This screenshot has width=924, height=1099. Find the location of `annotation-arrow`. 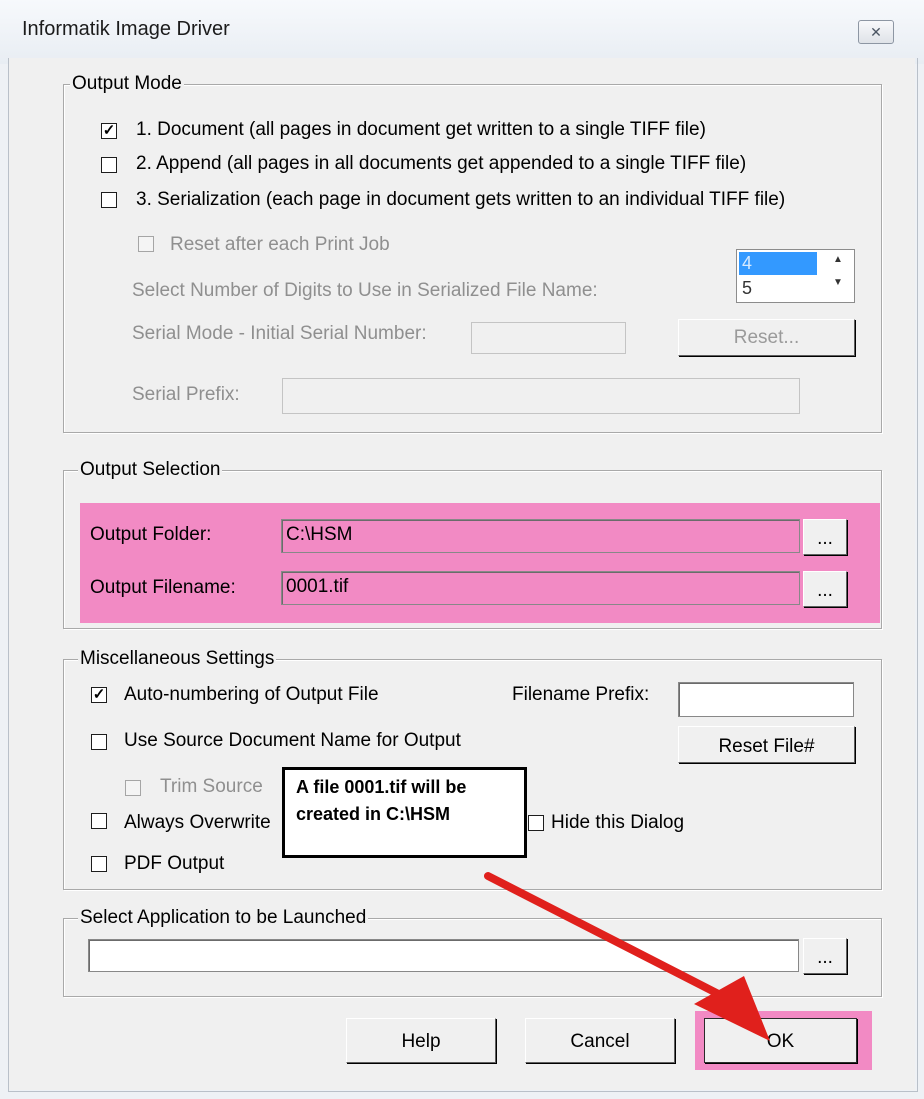

annotation-arrow is located at coordinates (627, 956).